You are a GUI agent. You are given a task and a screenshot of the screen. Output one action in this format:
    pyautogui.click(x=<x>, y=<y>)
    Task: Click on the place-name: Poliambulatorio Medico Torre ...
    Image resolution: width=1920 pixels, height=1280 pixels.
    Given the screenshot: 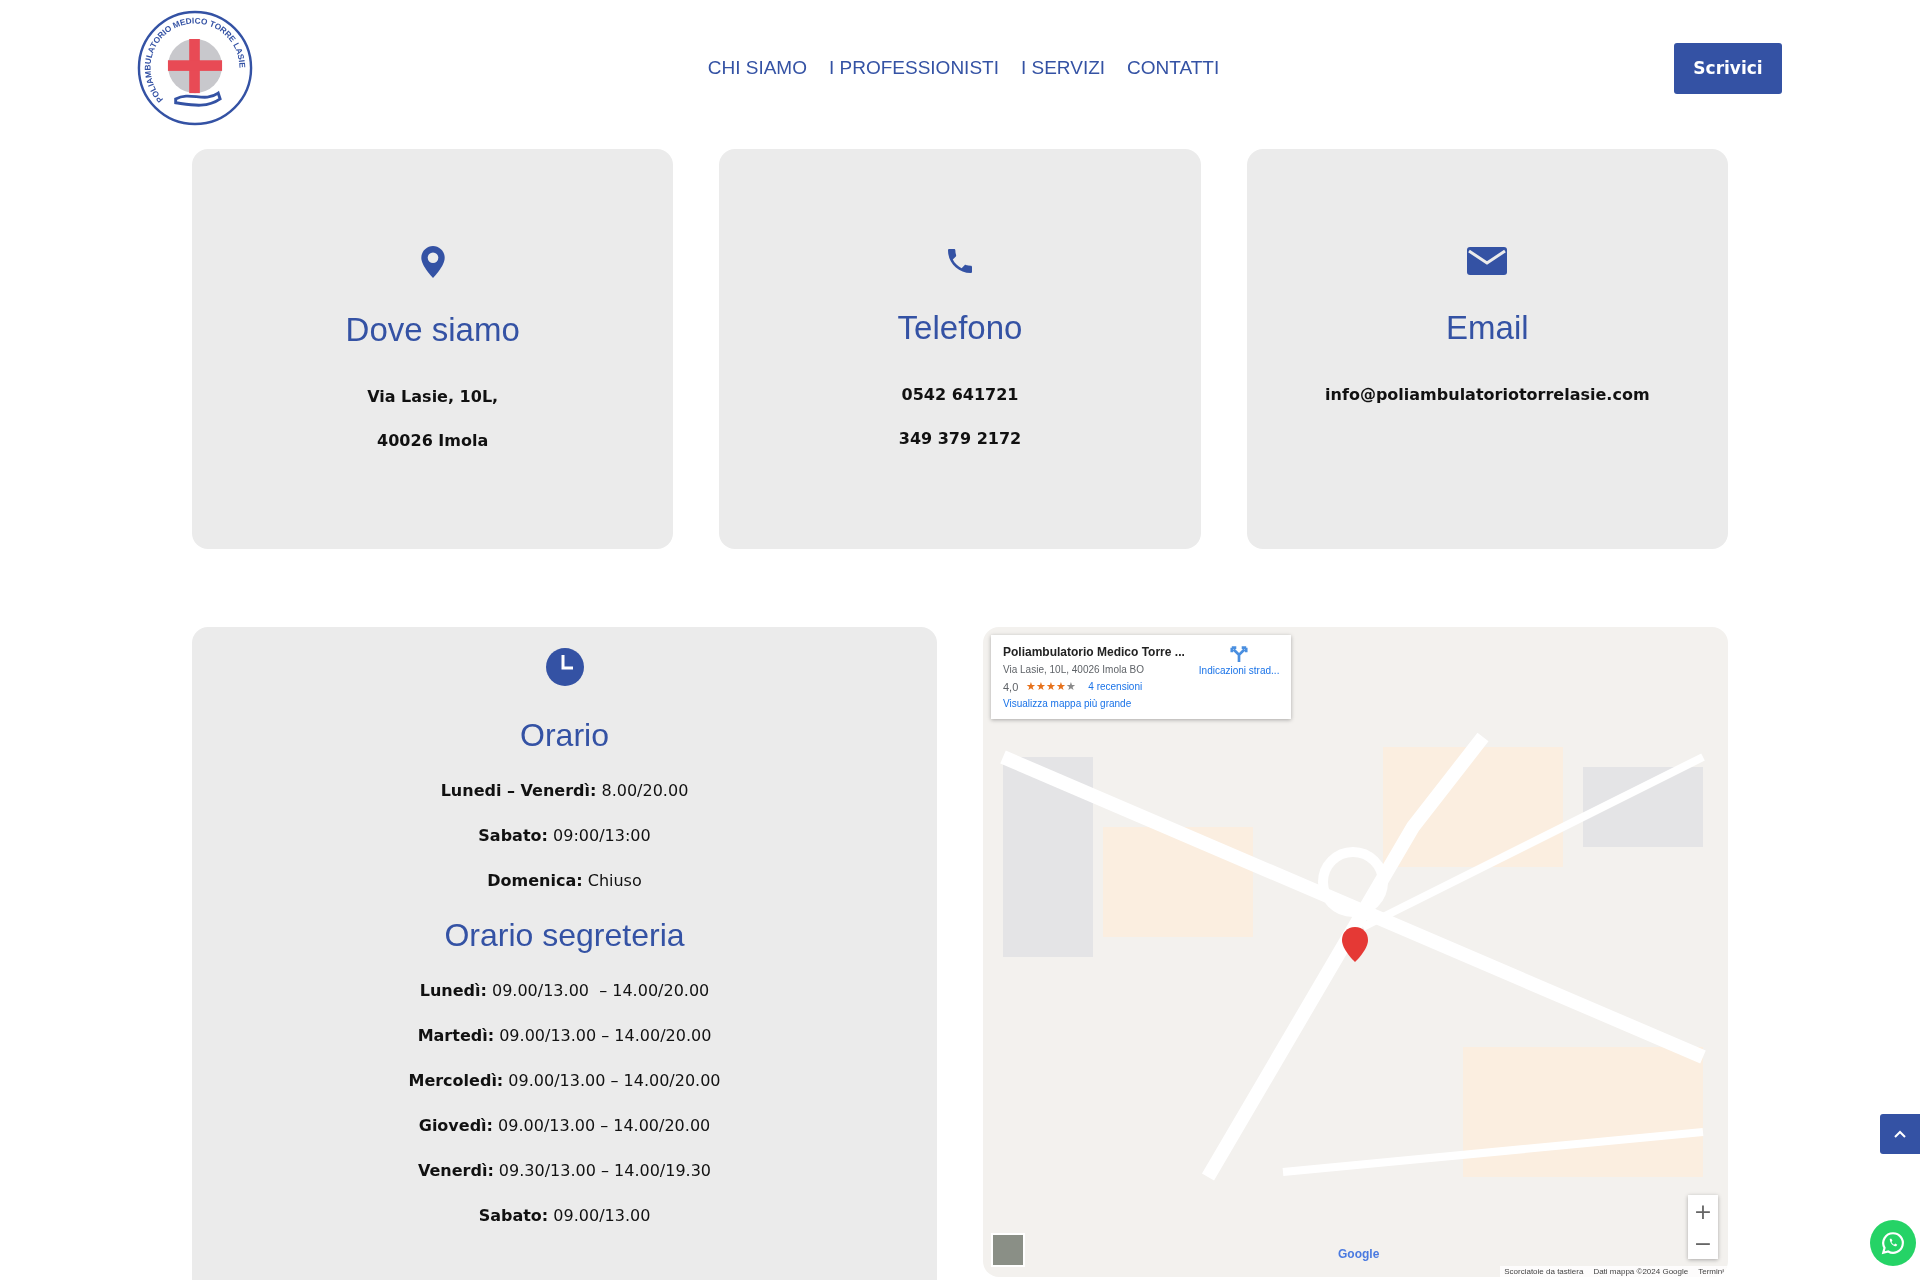 What is the action you would take?
    pyautogui.click(x=1094, y=652)
    